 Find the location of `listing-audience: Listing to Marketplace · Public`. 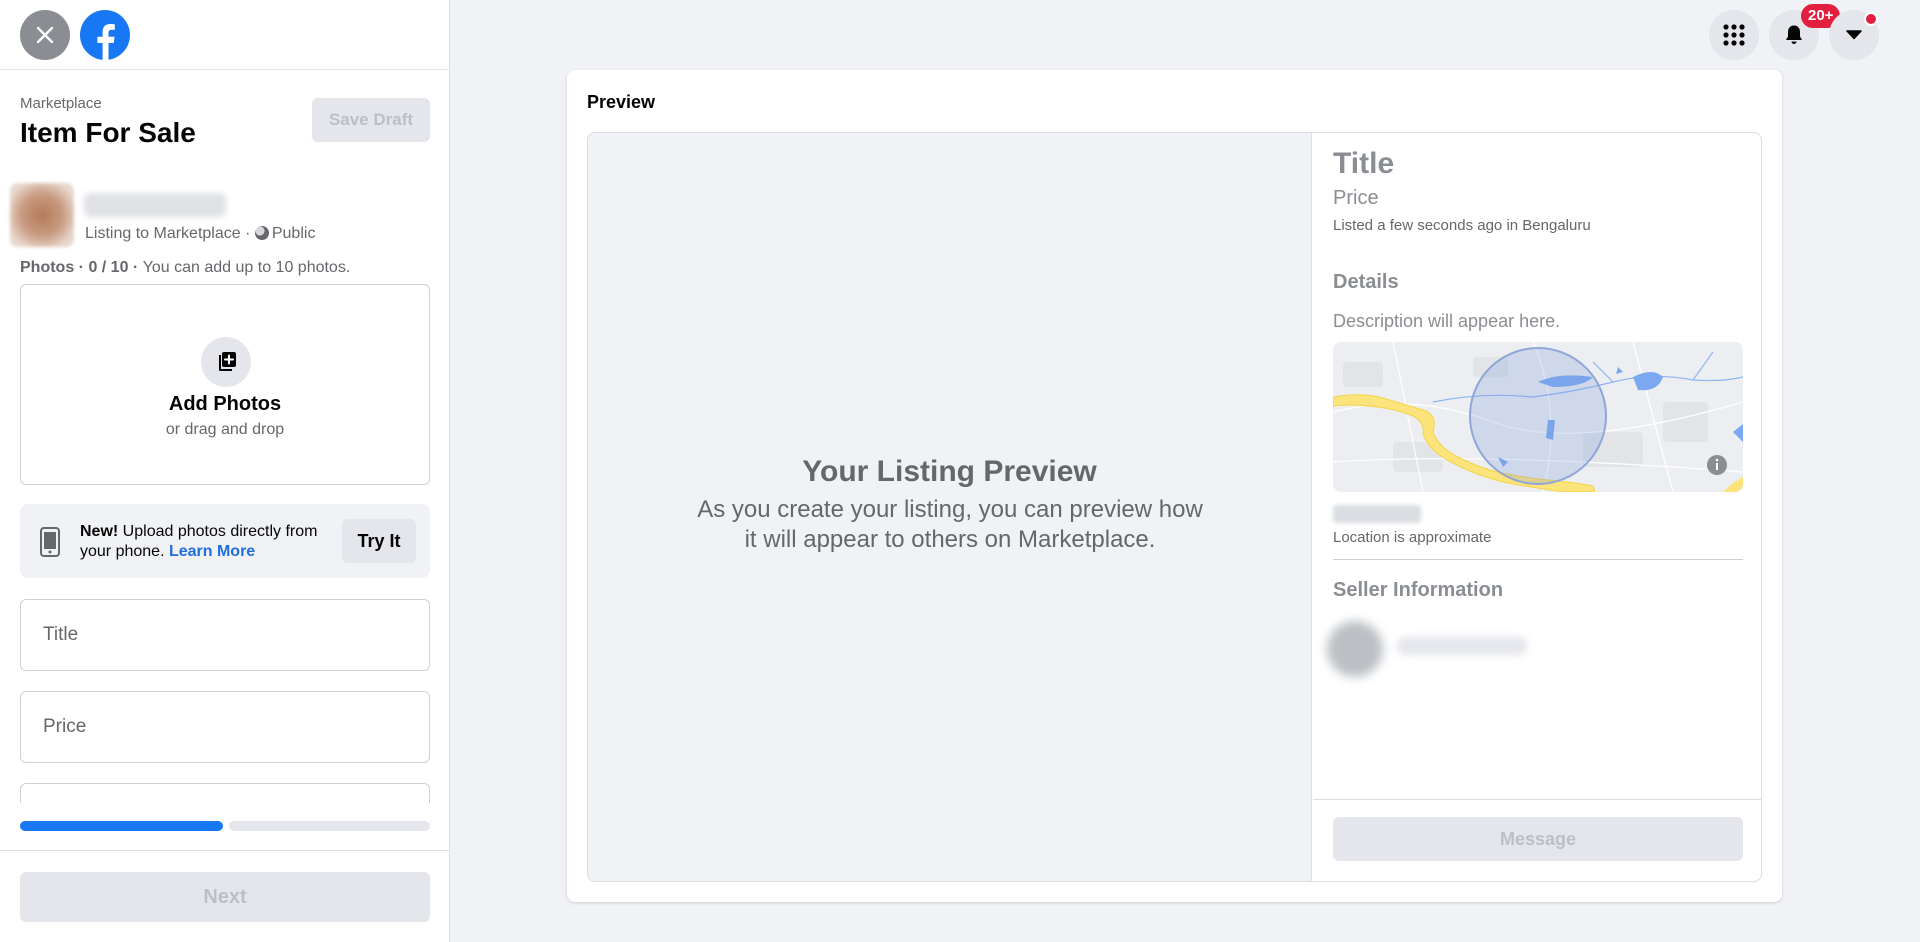

listing-audience: Listing to Marketplace · Public is located at coordinates (200, 234).